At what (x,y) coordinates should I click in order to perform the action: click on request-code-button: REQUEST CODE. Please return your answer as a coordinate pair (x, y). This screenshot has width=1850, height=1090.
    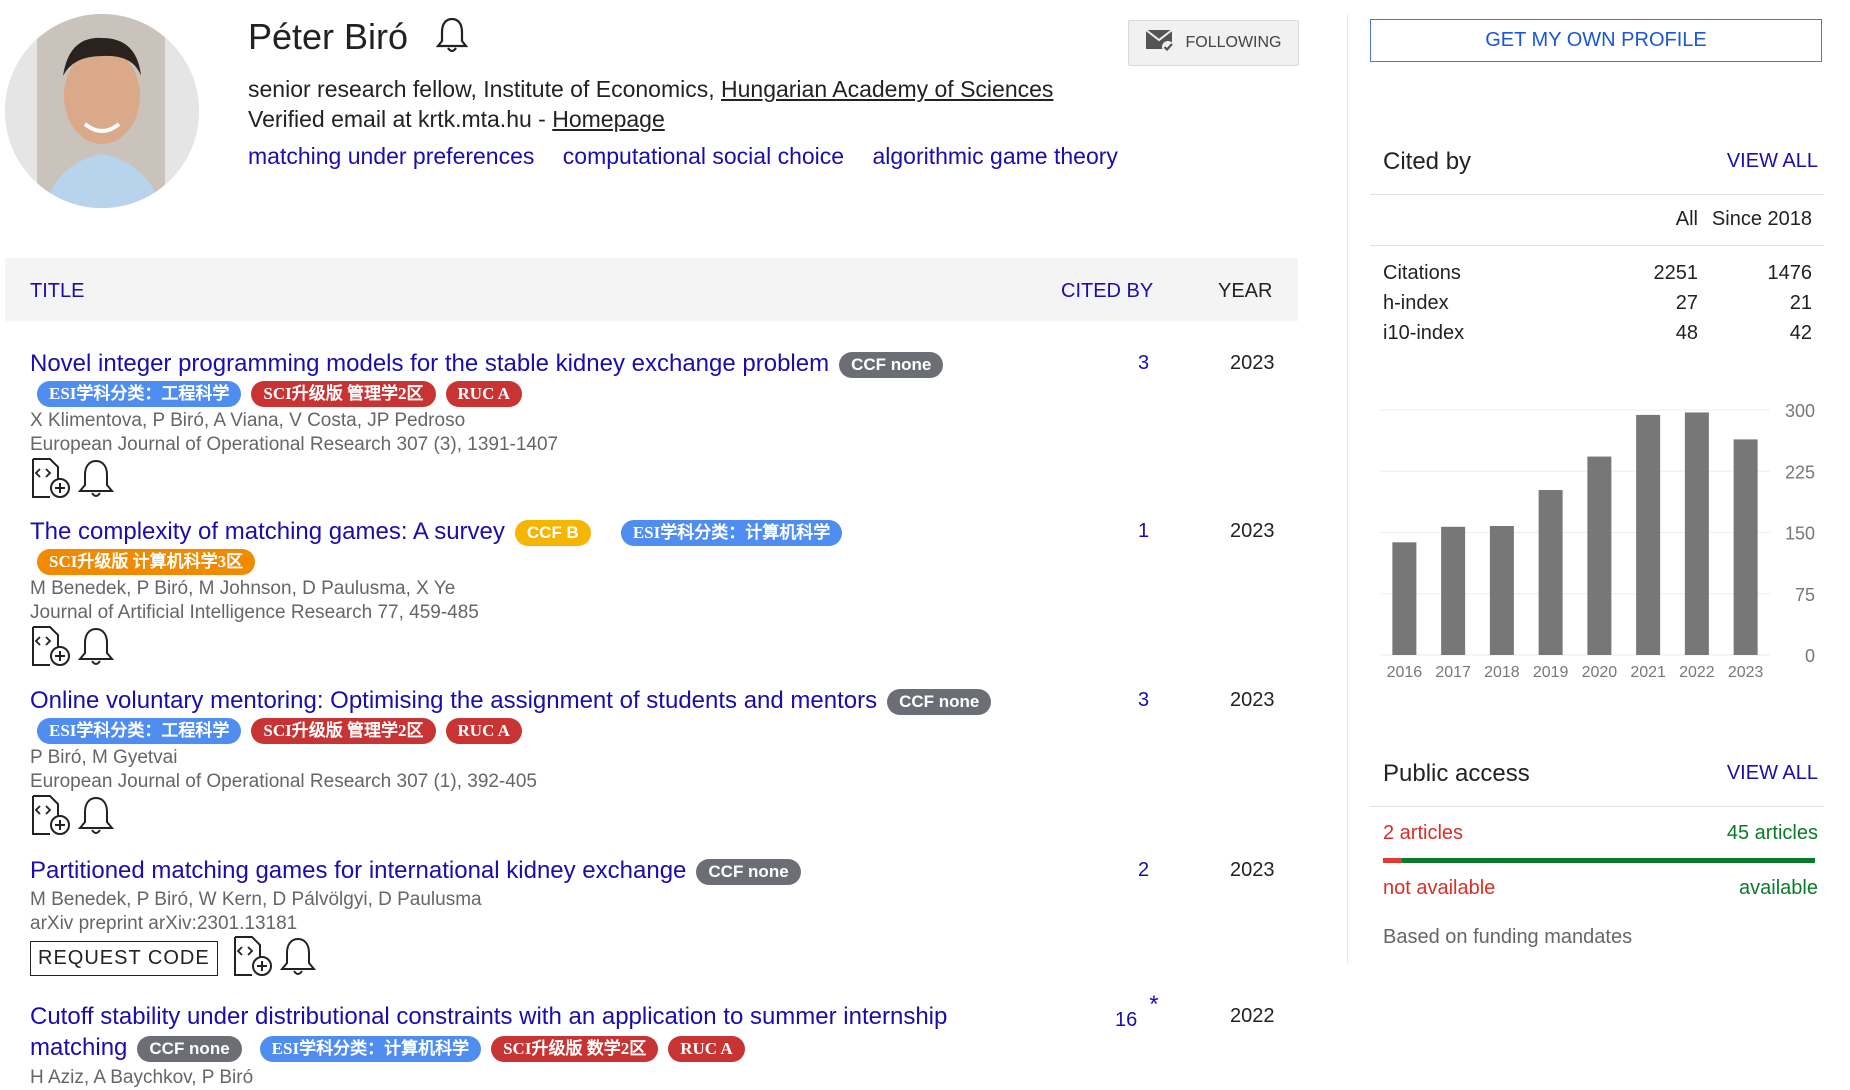
    Looking at the image, I should click on (124, 958).